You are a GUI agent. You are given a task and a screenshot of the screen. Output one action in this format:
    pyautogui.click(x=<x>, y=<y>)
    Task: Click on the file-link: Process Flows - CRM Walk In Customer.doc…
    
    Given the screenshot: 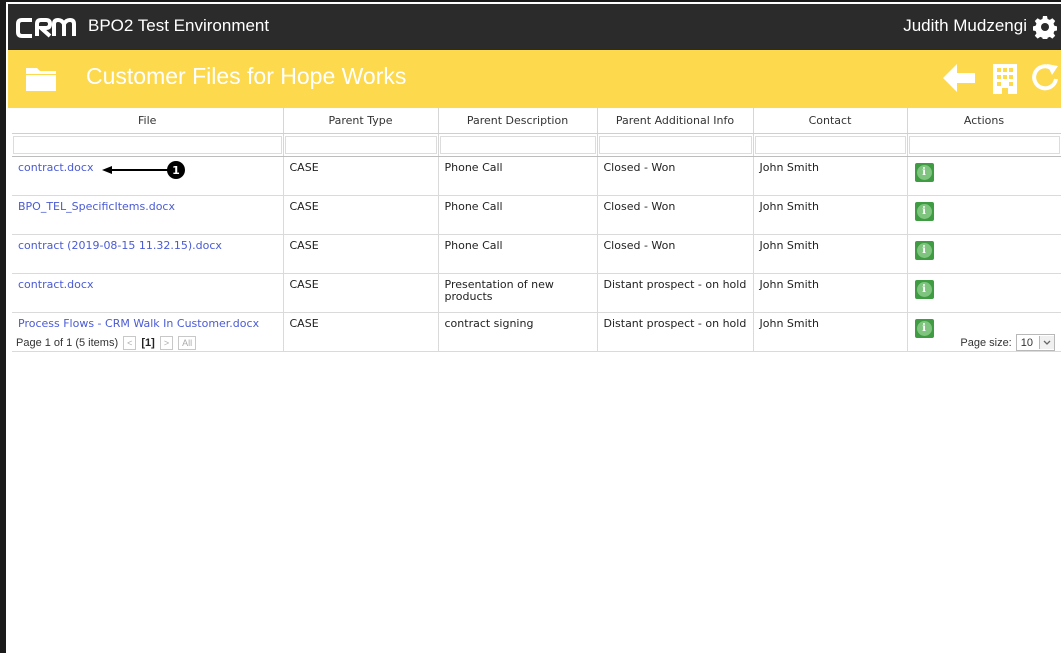 What is the action you would take?
    pyautogui.click(x=138, y=323)
    